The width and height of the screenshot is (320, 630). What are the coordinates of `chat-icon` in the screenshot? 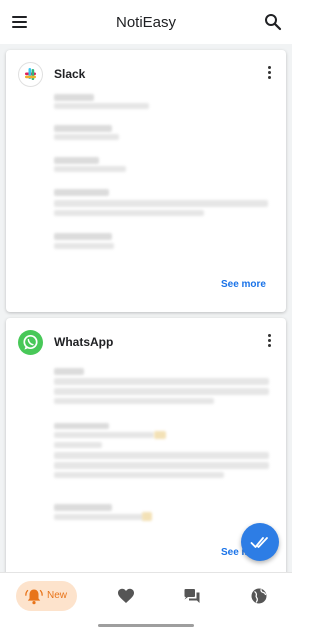 It's located at (192, 596).